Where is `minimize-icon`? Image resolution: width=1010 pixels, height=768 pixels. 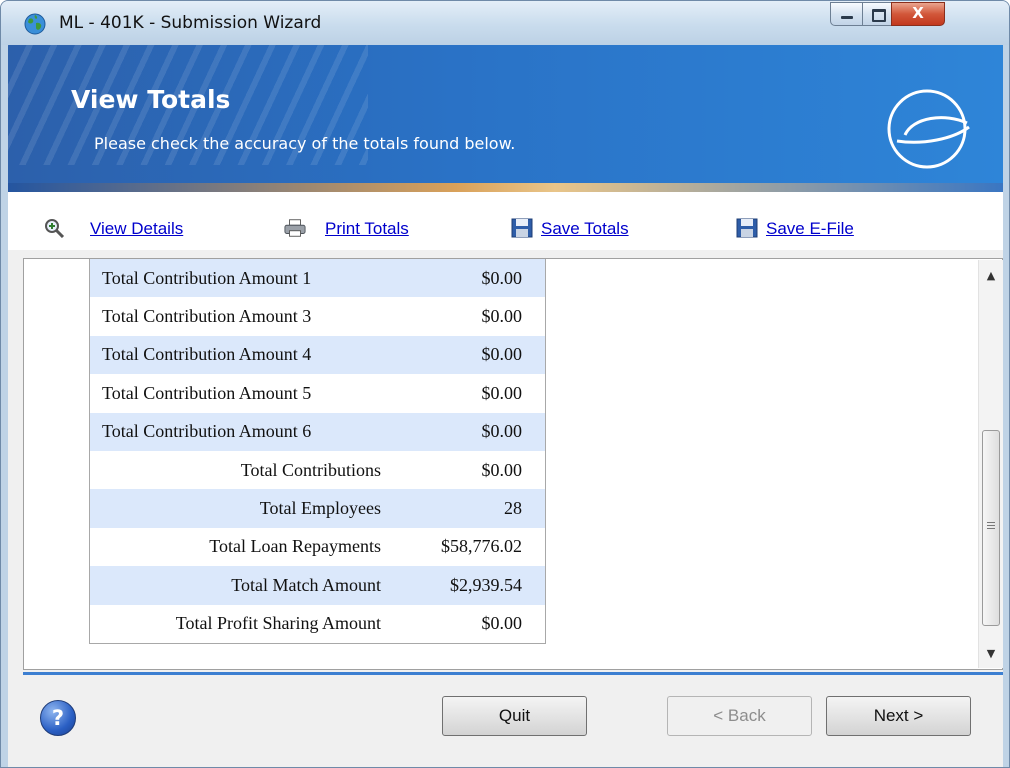 minimize-icon is located at coordinates (847, 17).